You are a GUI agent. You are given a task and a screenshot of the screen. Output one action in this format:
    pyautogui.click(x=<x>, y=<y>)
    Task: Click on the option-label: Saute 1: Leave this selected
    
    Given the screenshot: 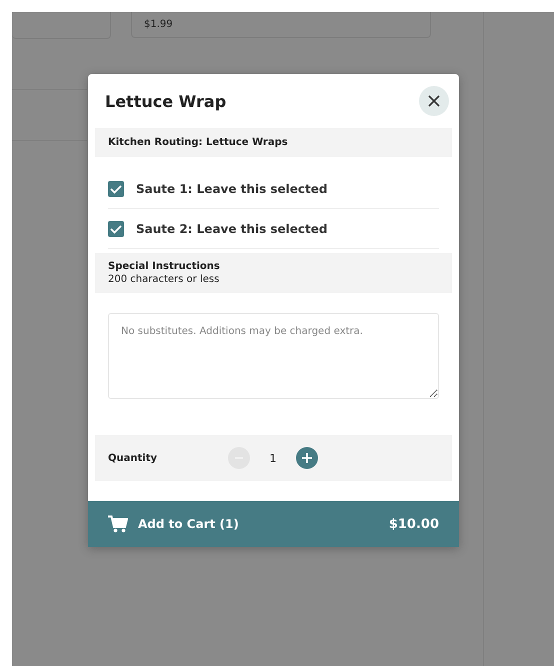 What is the action you would take?
    pyautogui.click(x=232, y=189)
    